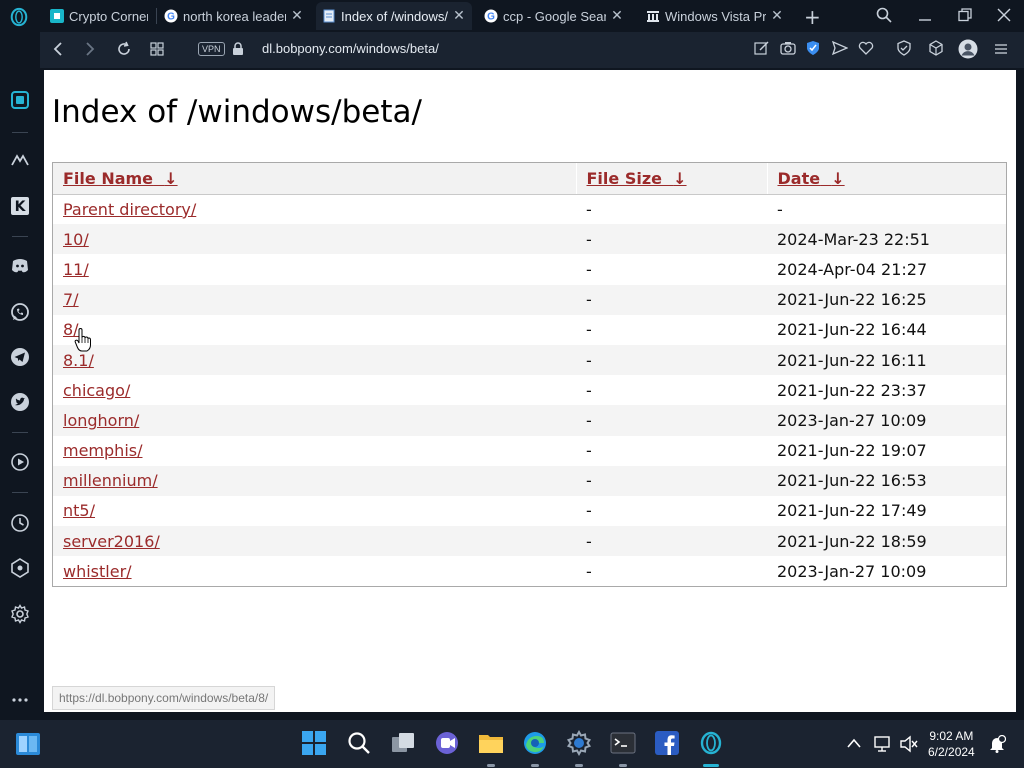  Describe the element at coordinates (813, 48) in the screenshot. I see `adblock-shield-icon` at that location.